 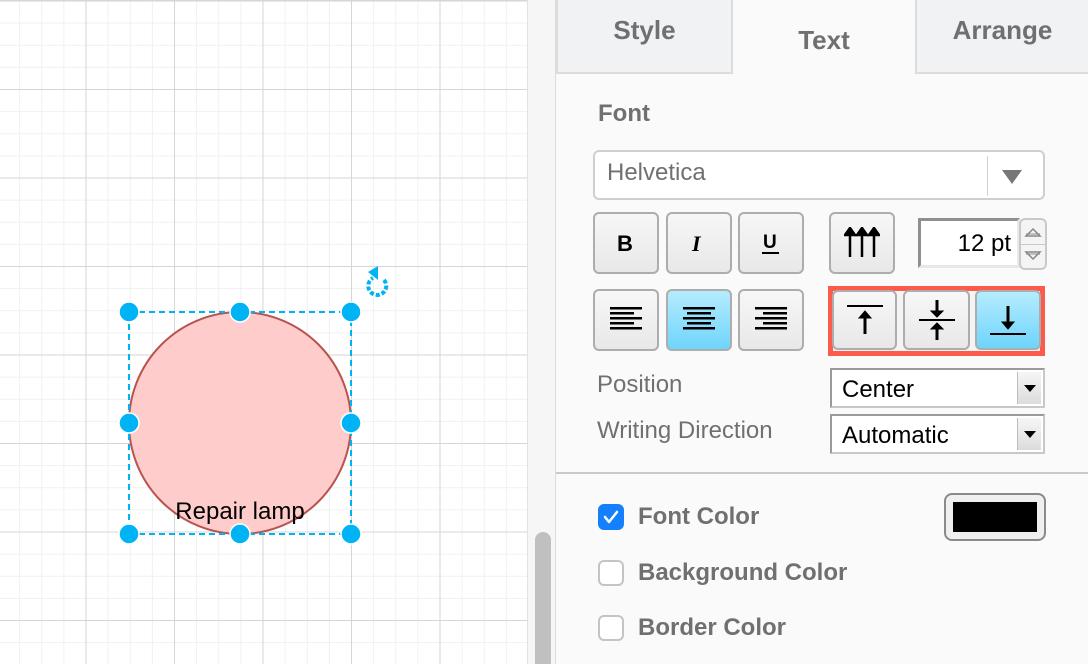 What do you see at coordinates (129, 423) in the screenshot?
I see `resize-handle-w` at bounding box center [129, 423].